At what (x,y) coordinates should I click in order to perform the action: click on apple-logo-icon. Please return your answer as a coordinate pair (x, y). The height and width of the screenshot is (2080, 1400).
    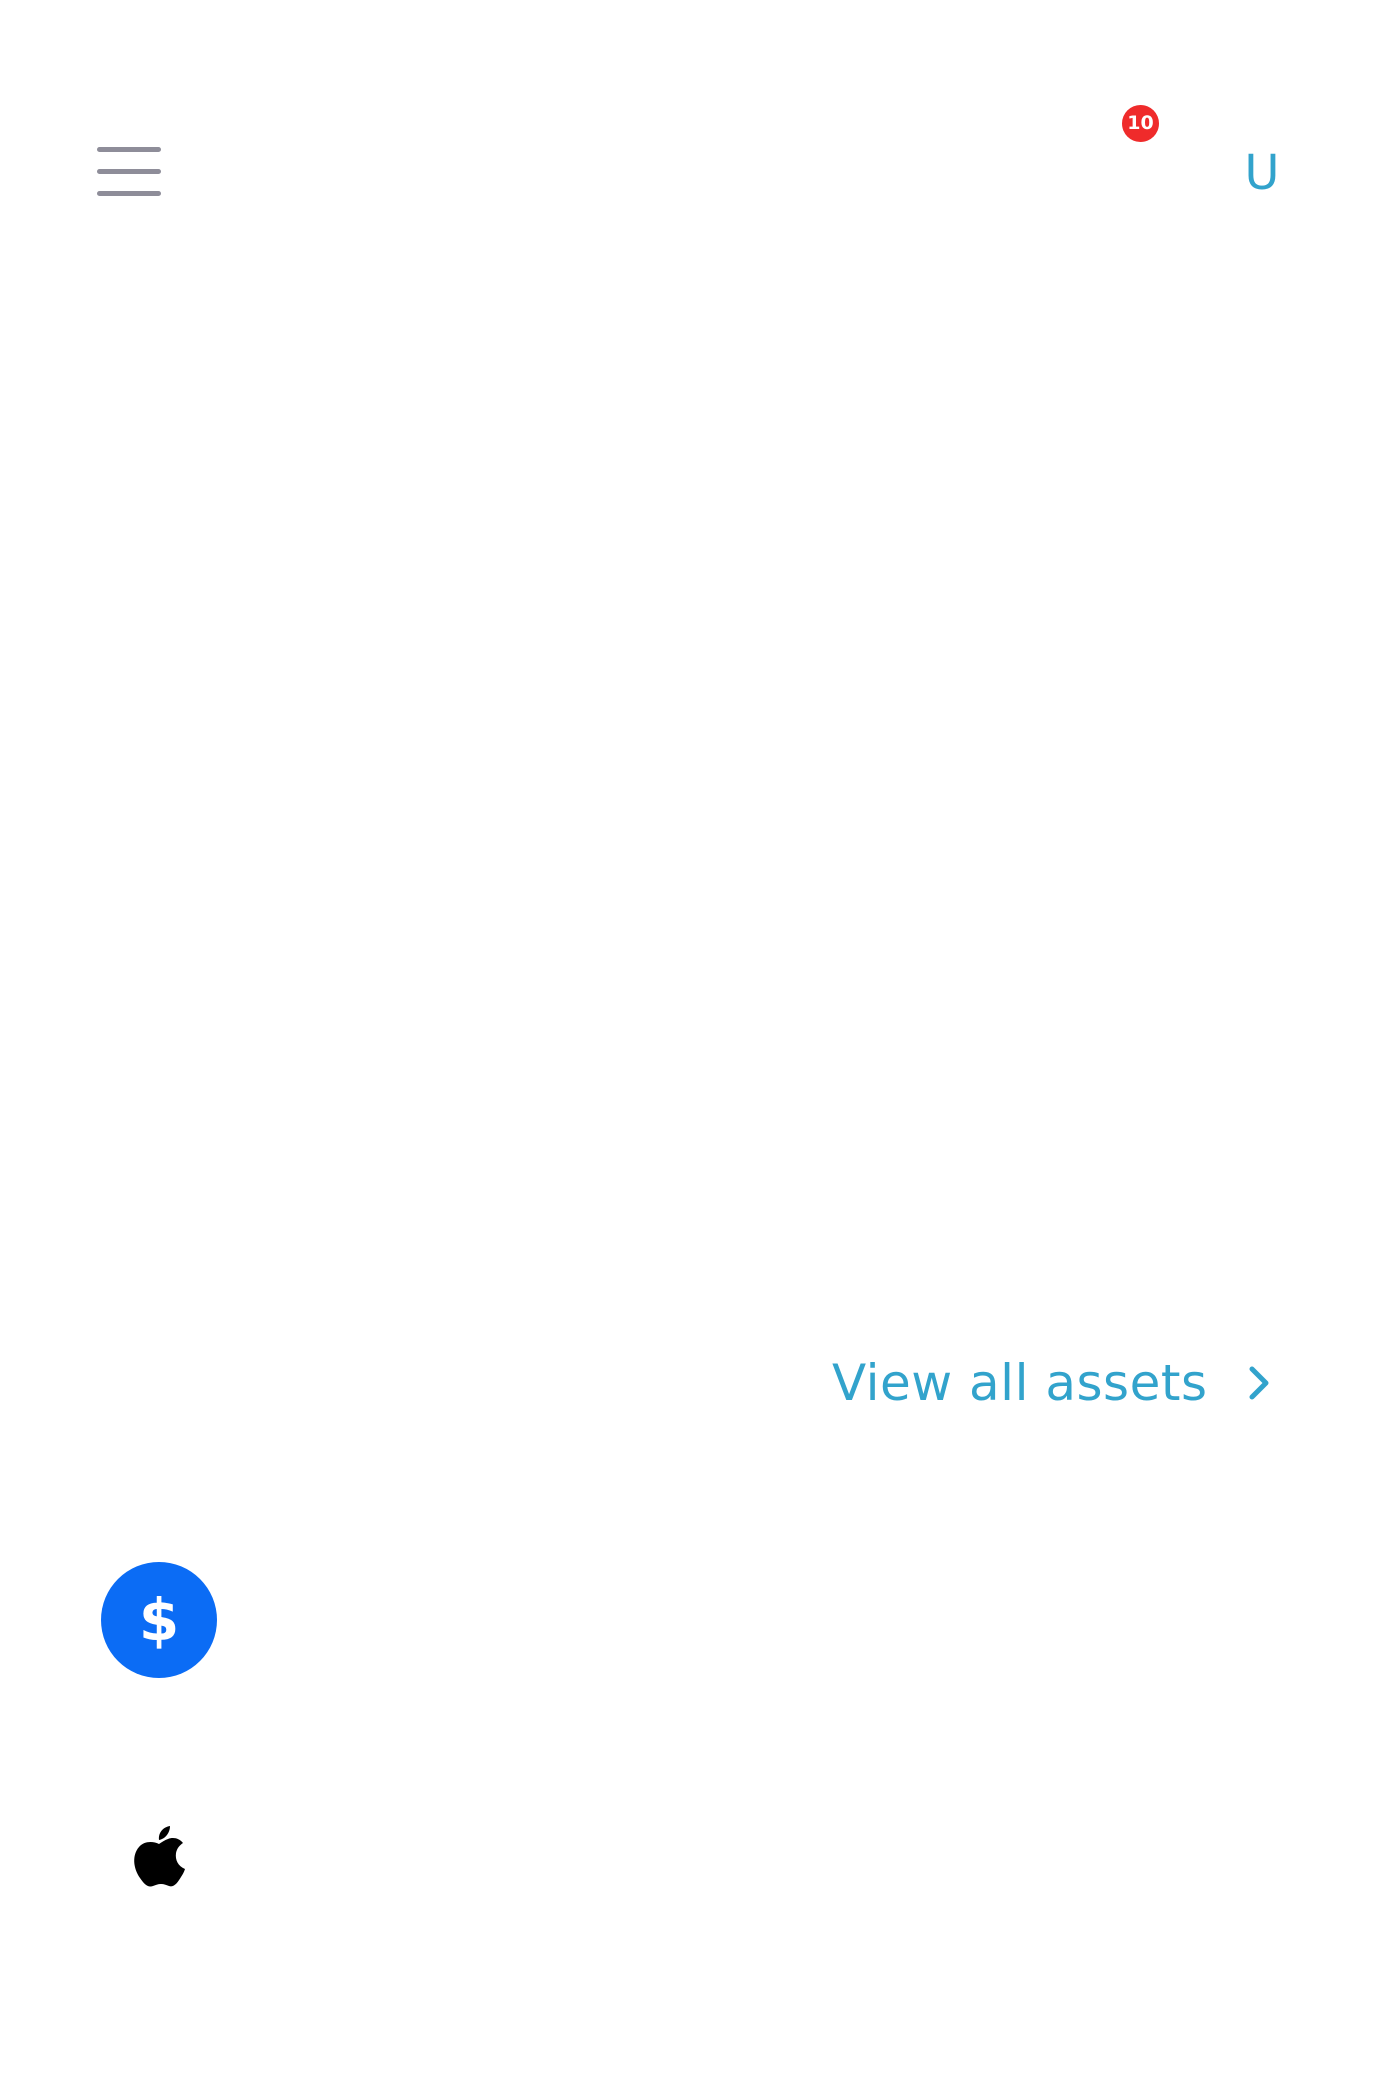
    Looking at the image, I should click on (159, 1857).